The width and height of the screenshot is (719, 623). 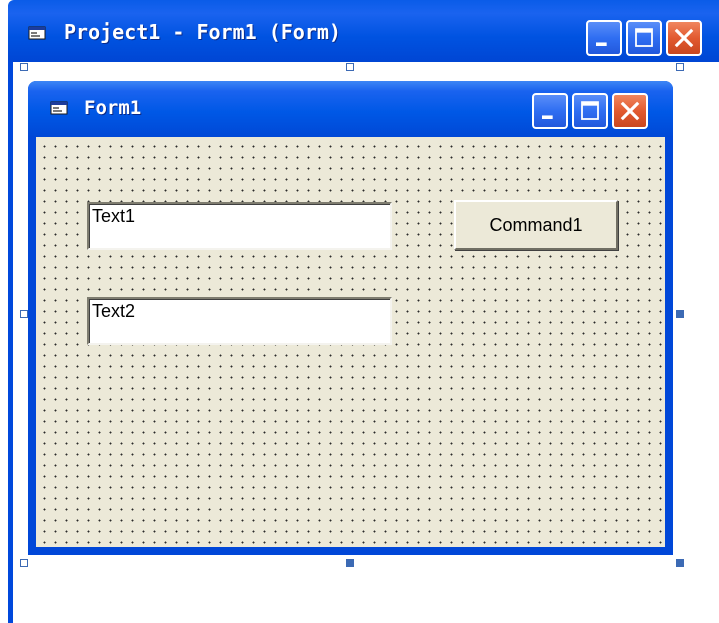 I want to click on resize-handle-top, so click(x=350, y=67).